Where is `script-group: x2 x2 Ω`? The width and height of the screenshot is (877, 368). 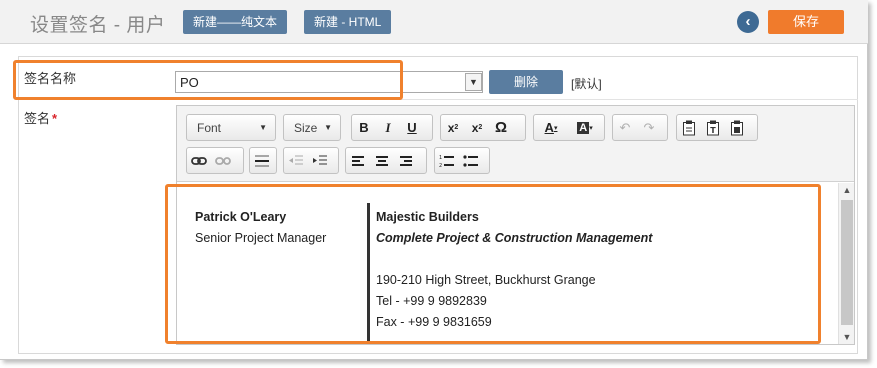
script-group: x2 x2 Ω is located at coordinates (483, 127).